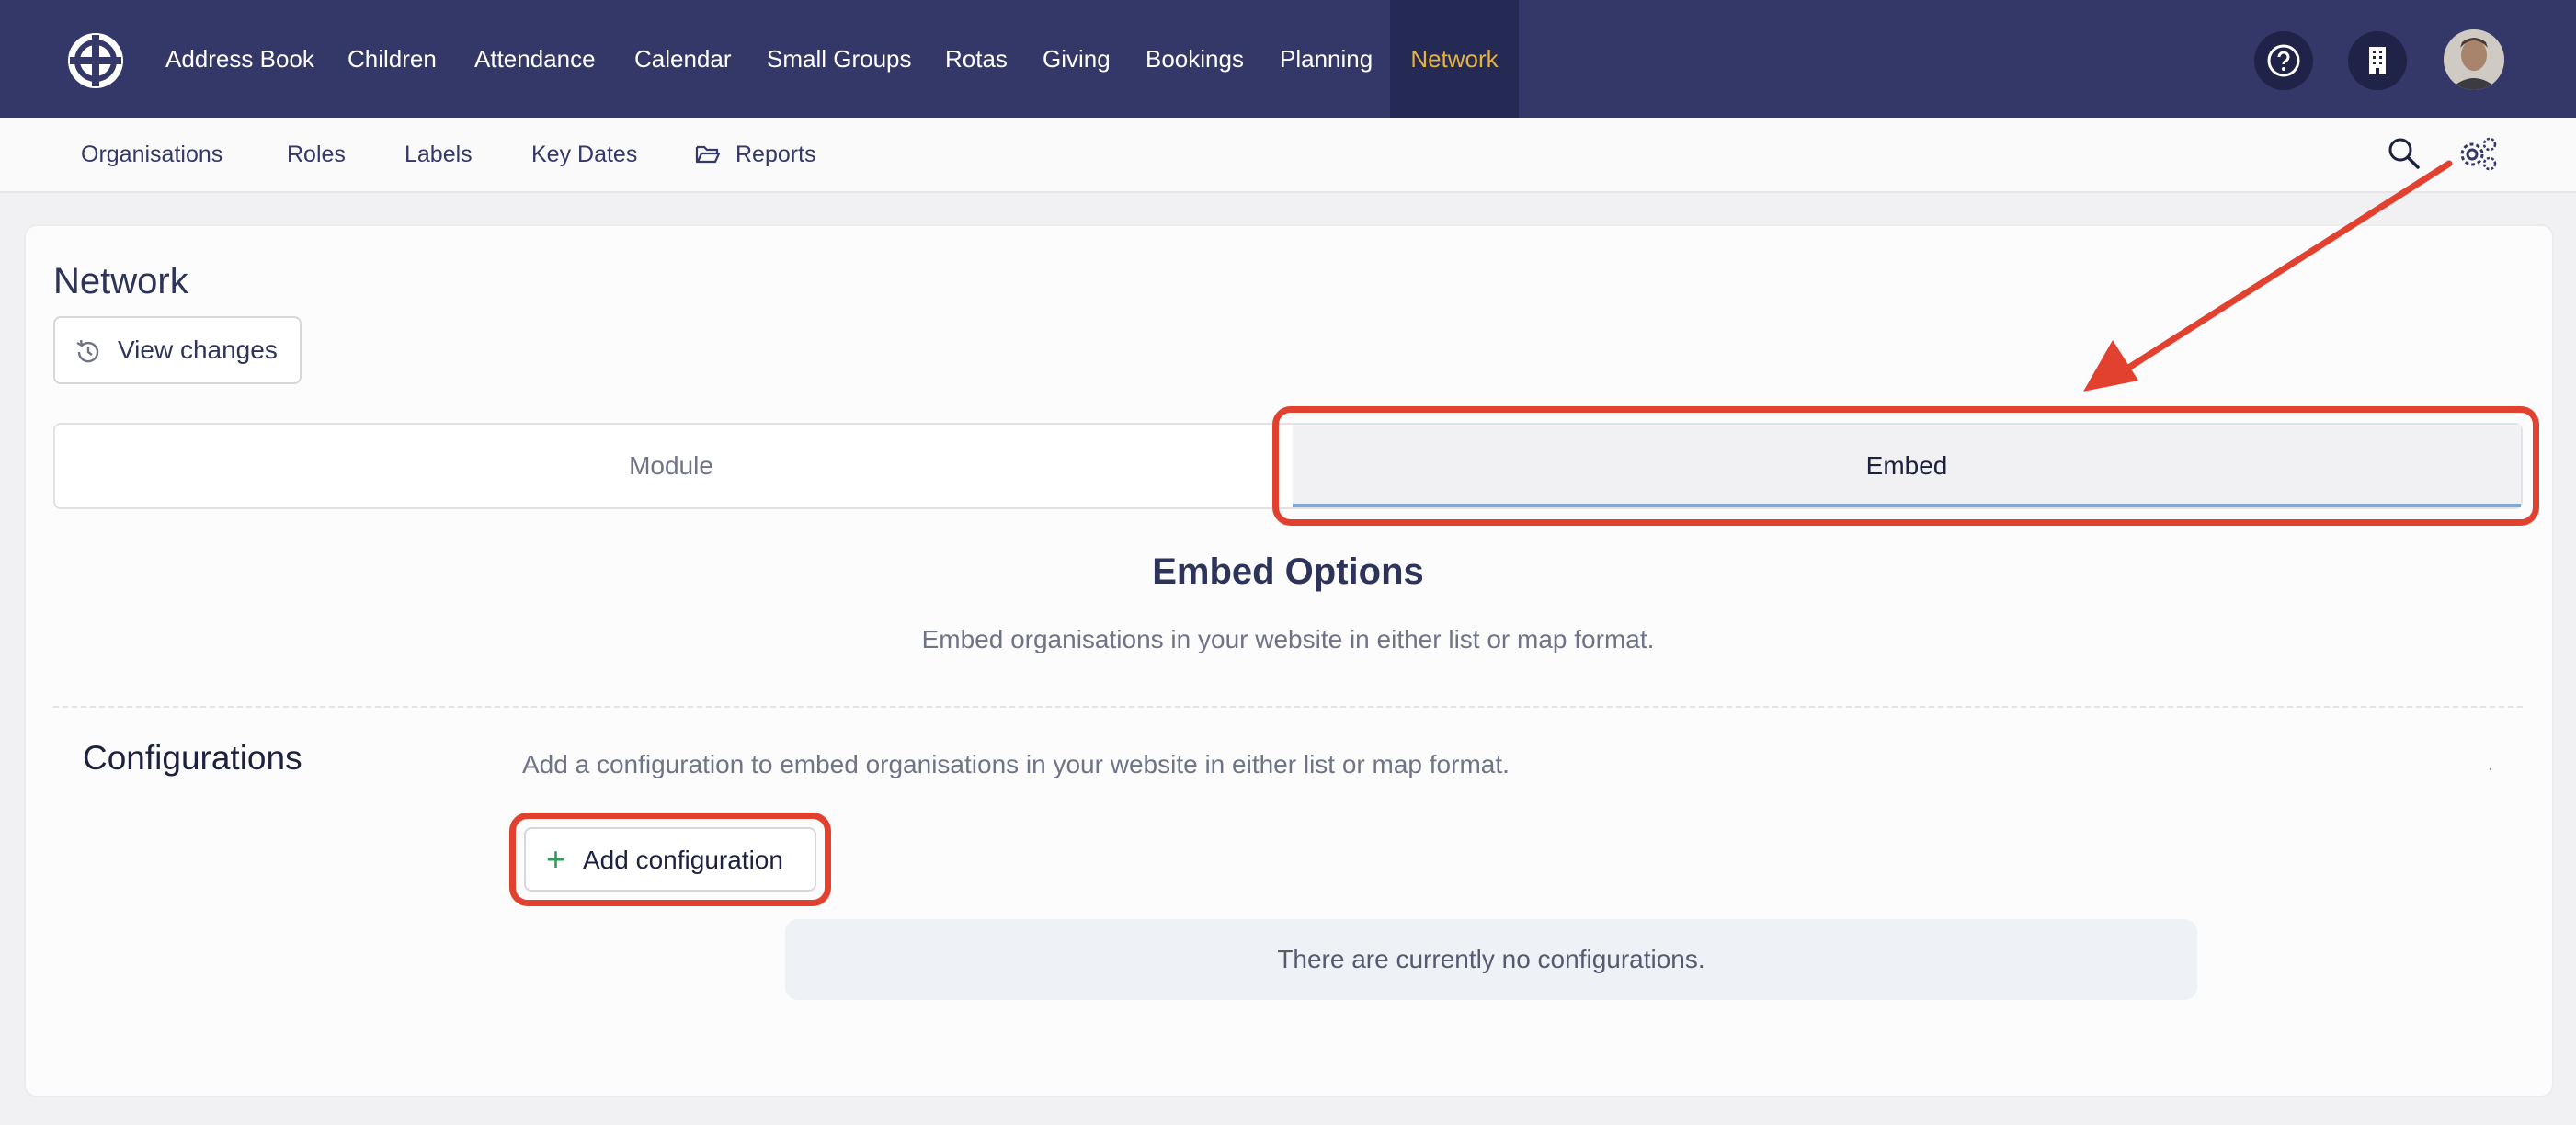  I want to click on empty-configurations-message: There are currently no configurations., so click(1491, 960).